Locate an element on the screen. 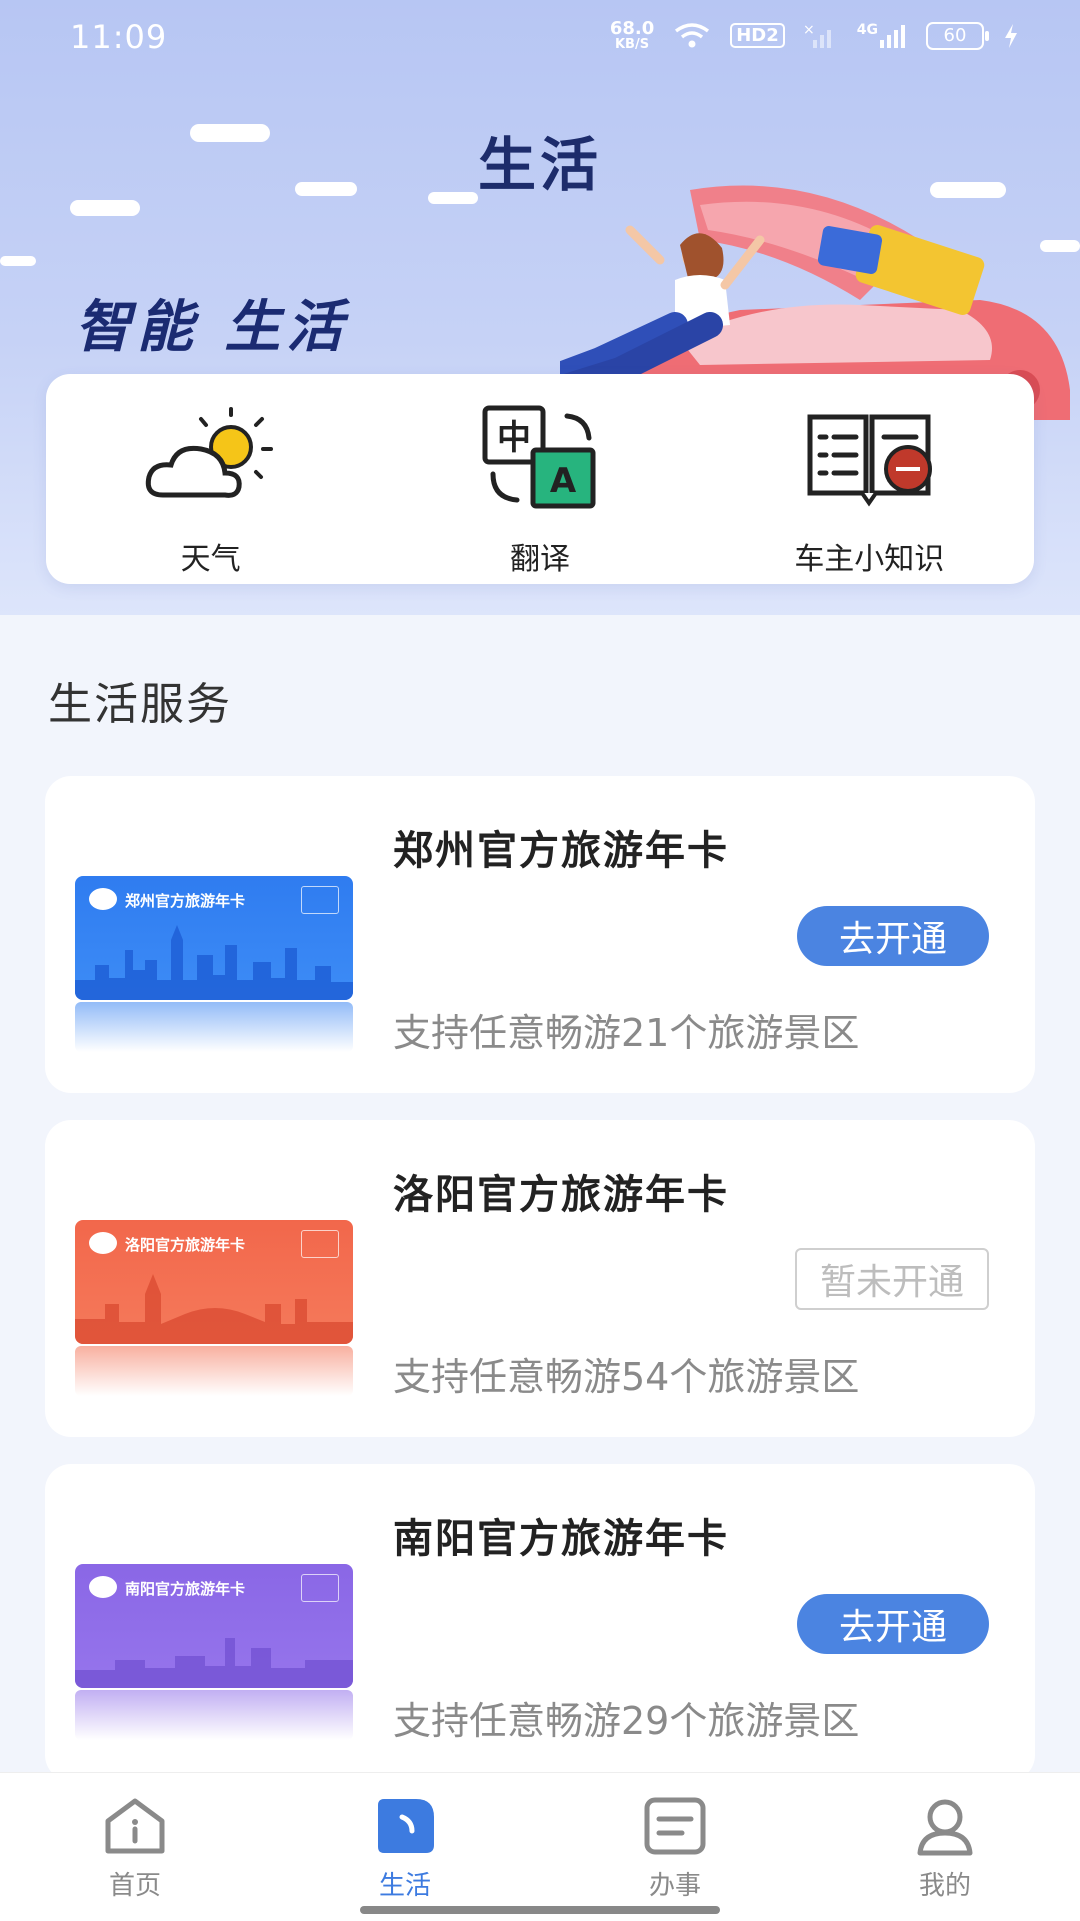 The height and width of the screenshot is (1921, 1080). tool-car-tips-label: 车主小知识 is located at coordinates (869, 559).